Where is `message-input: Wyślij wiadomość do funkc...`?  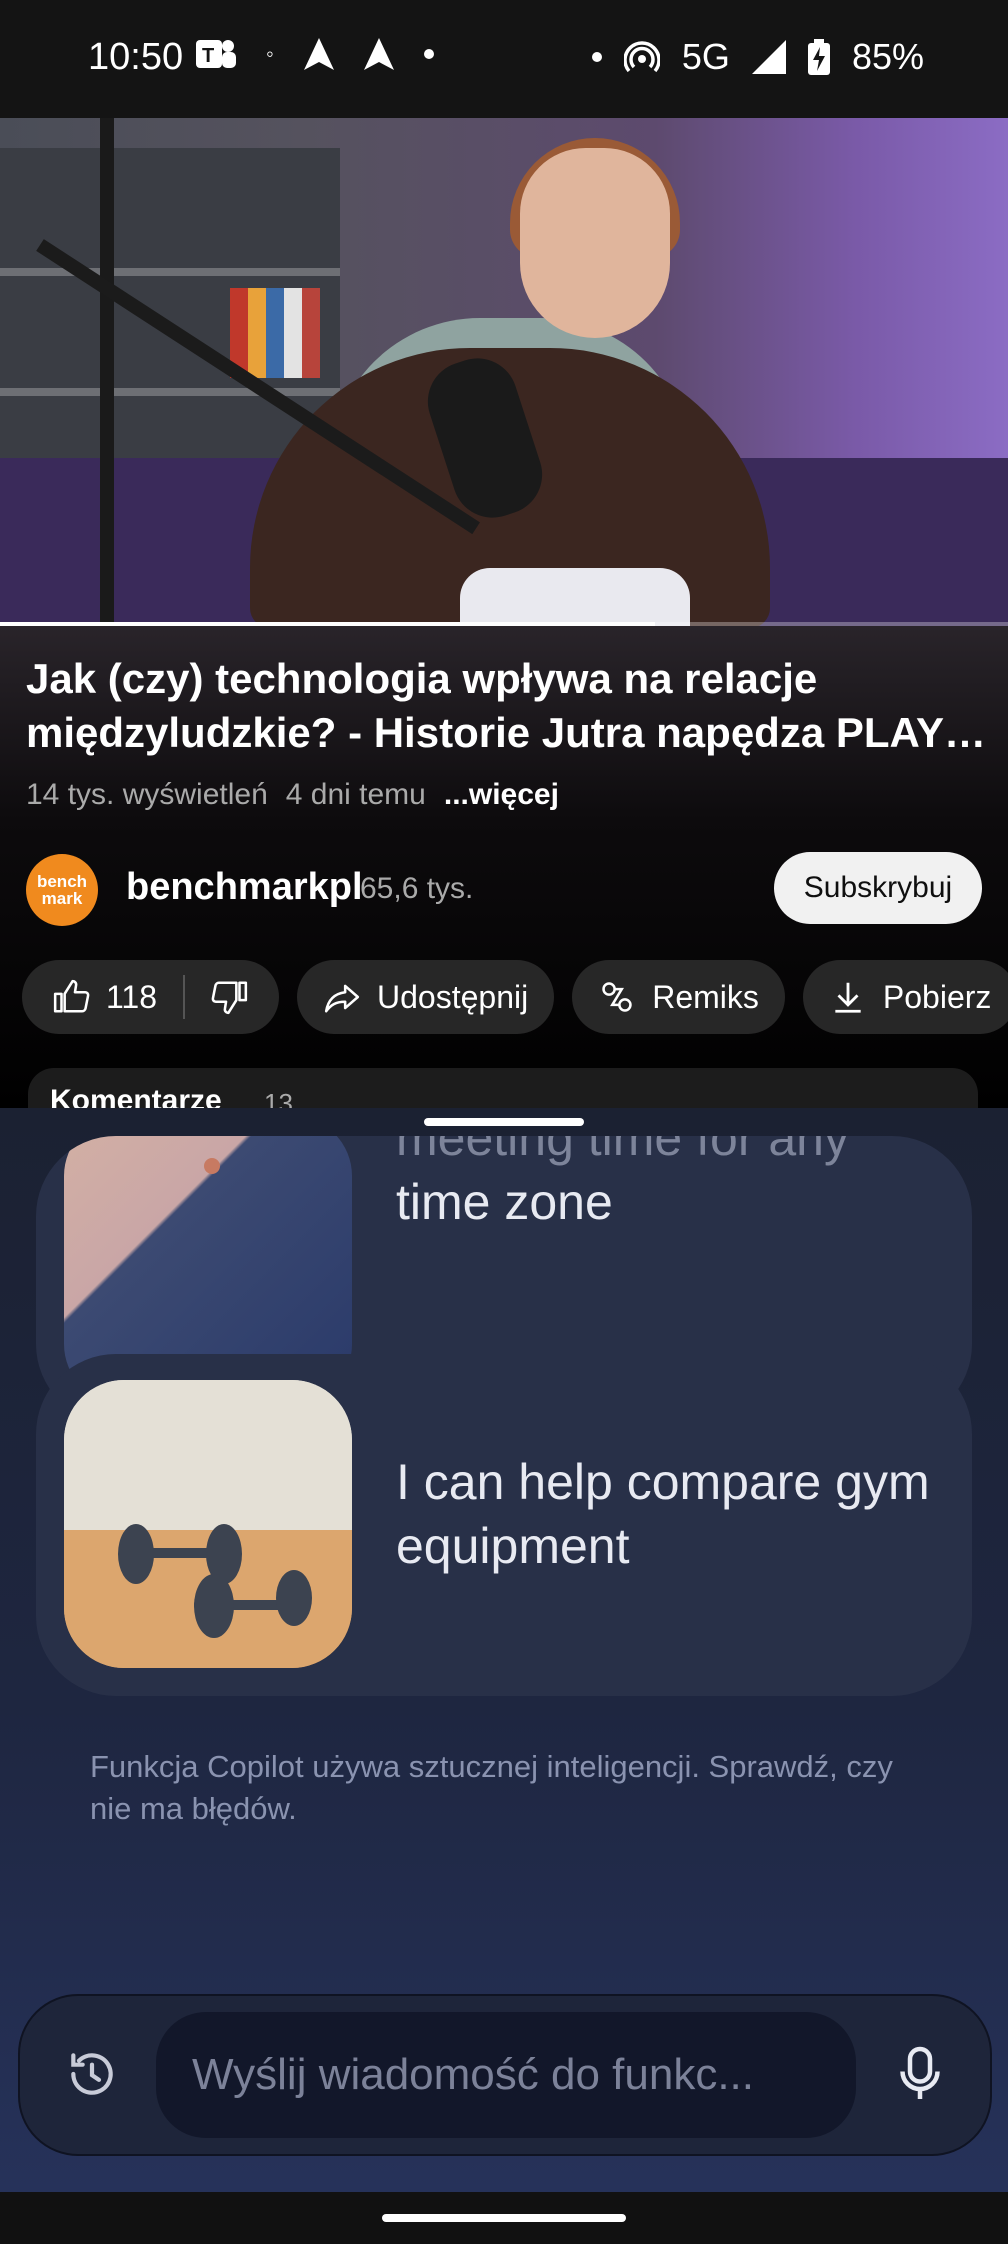
message-input: Wyślij wiadomość do funkc... is located at coordinates (506, 2075).